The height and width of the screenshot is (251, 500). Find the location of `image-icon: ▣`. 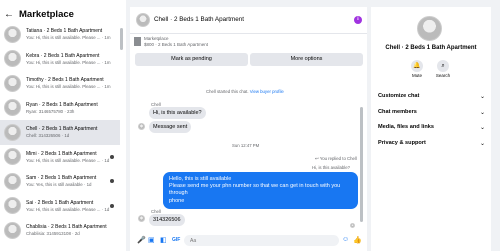

image-icon: ▣ is located at coordinates (151, 240).